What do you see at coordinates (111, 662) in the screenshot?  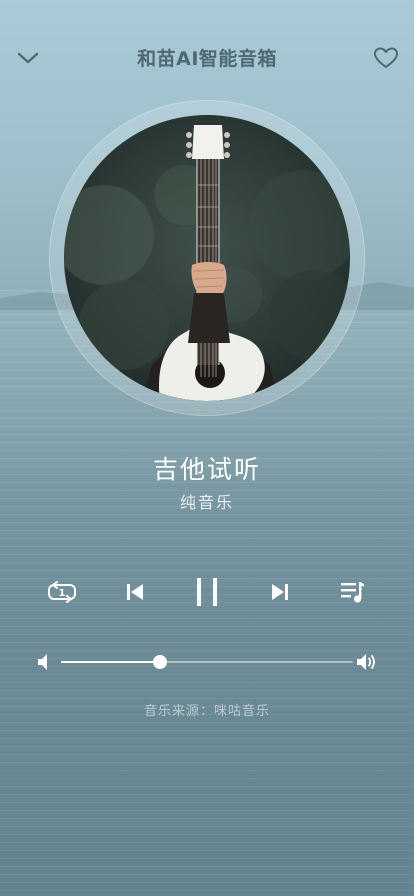 I see `volume-slider-fill` at bounding box center [111, 662].